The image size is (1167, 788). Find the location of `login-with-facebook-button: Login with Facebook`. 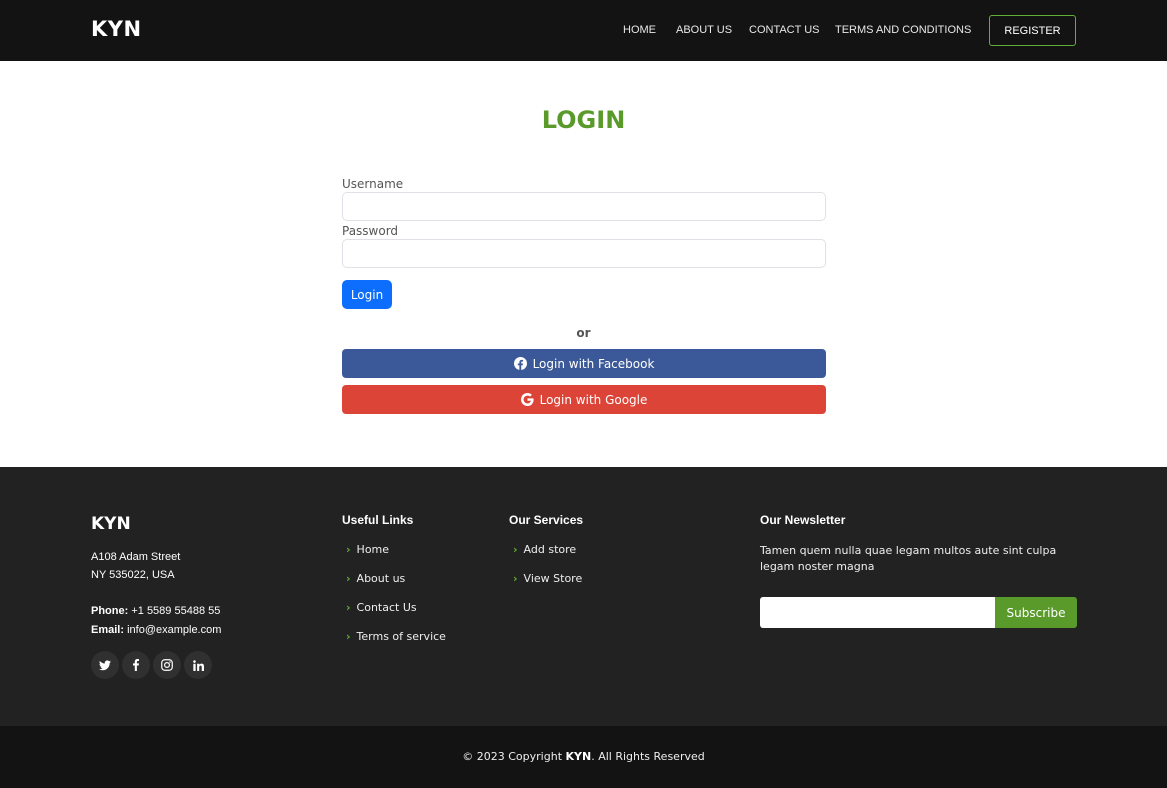

login-with-facebook-button: Login with Facebook is located at coordinates (584, 363).